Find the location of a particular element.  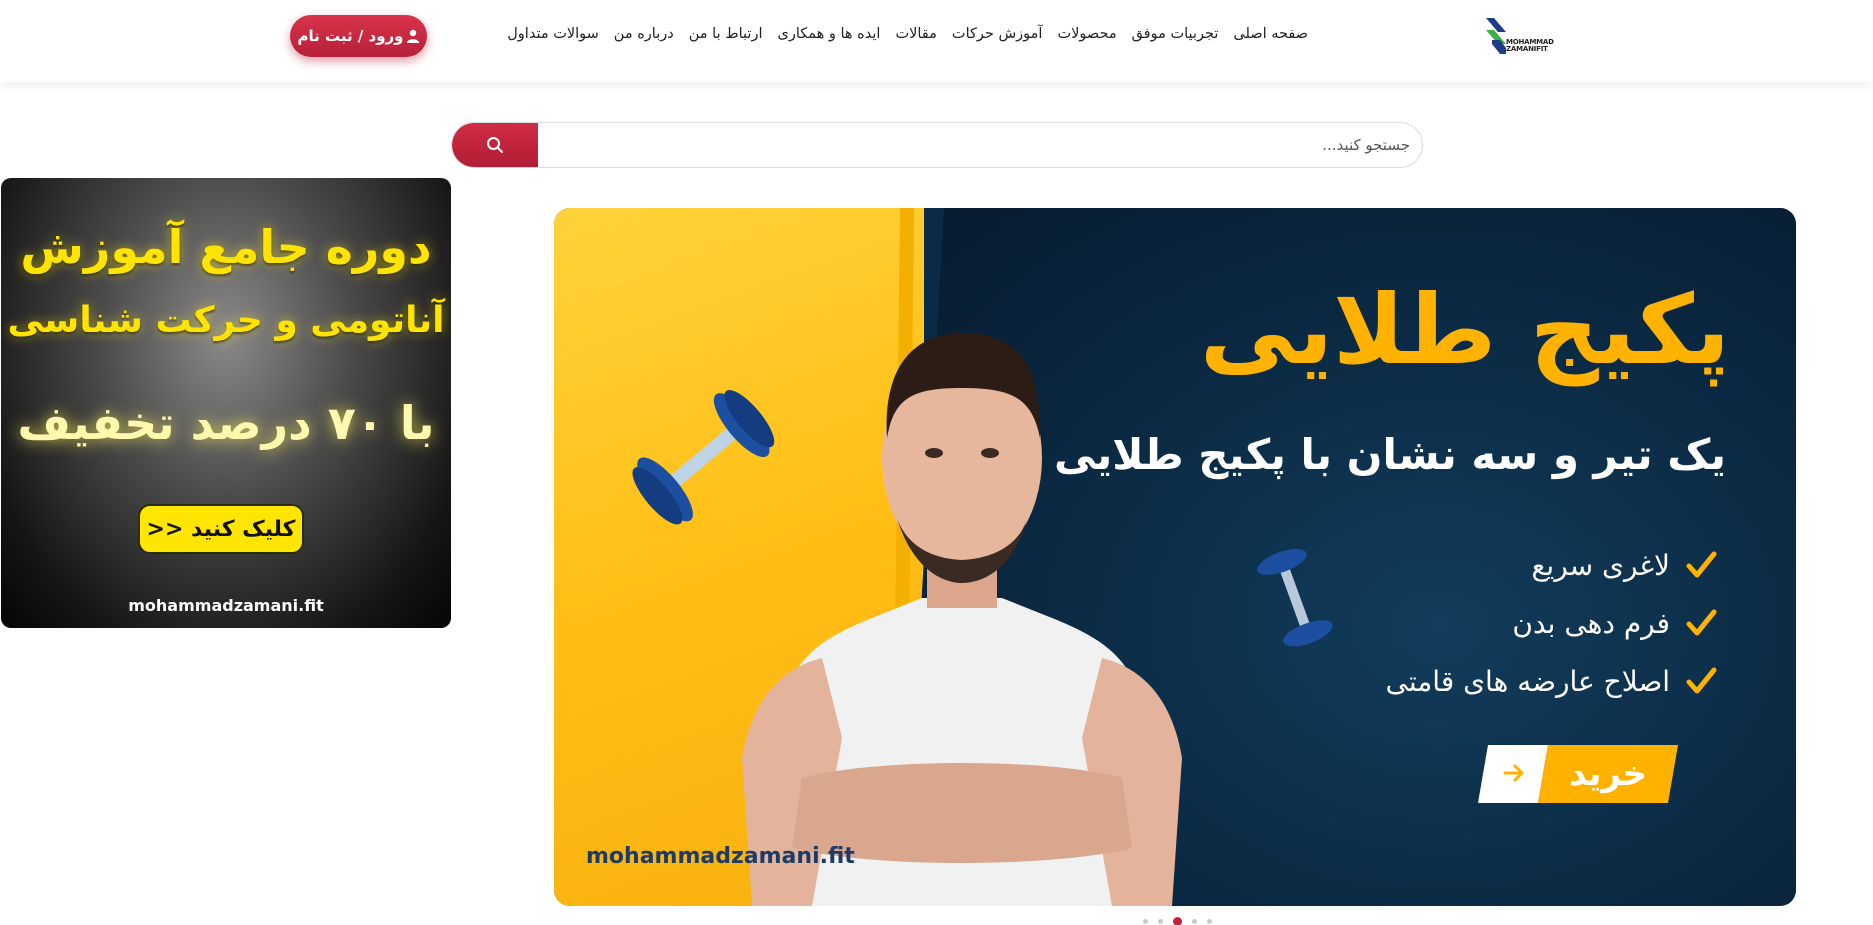

logo-text: MOHAMMAD ZAMANIFIT is located at coordinates (1530, 45).